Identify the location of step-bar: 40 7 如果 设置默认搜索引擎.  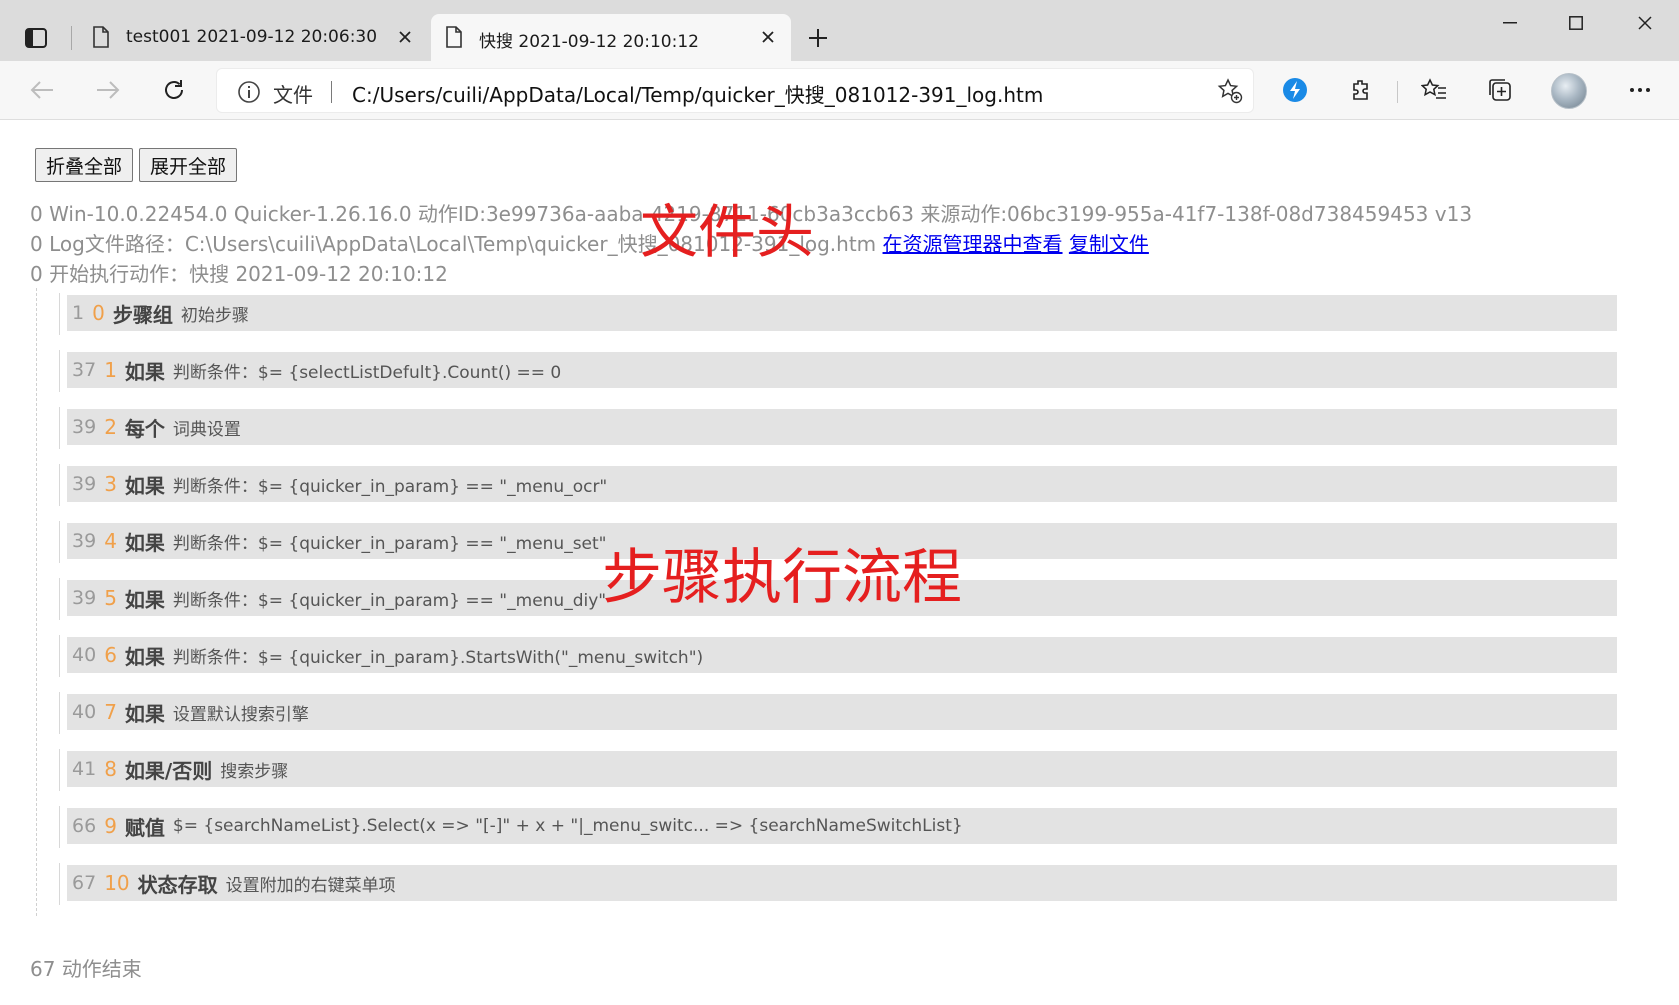
(842, 712).